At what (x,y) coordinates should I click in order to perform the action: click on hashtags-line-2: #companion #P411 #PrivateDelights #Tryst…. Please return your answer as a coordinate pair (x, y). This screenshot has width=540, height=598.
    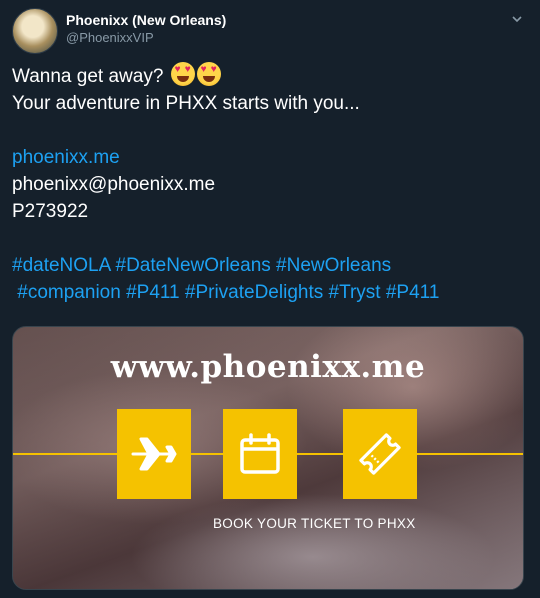
    Looking at the image, I should click on (267, 292).